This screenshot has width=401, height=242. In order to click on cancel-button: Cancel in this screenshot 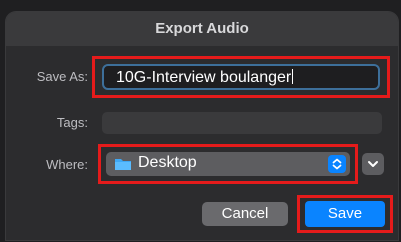, I will do `click(245, 214)`.